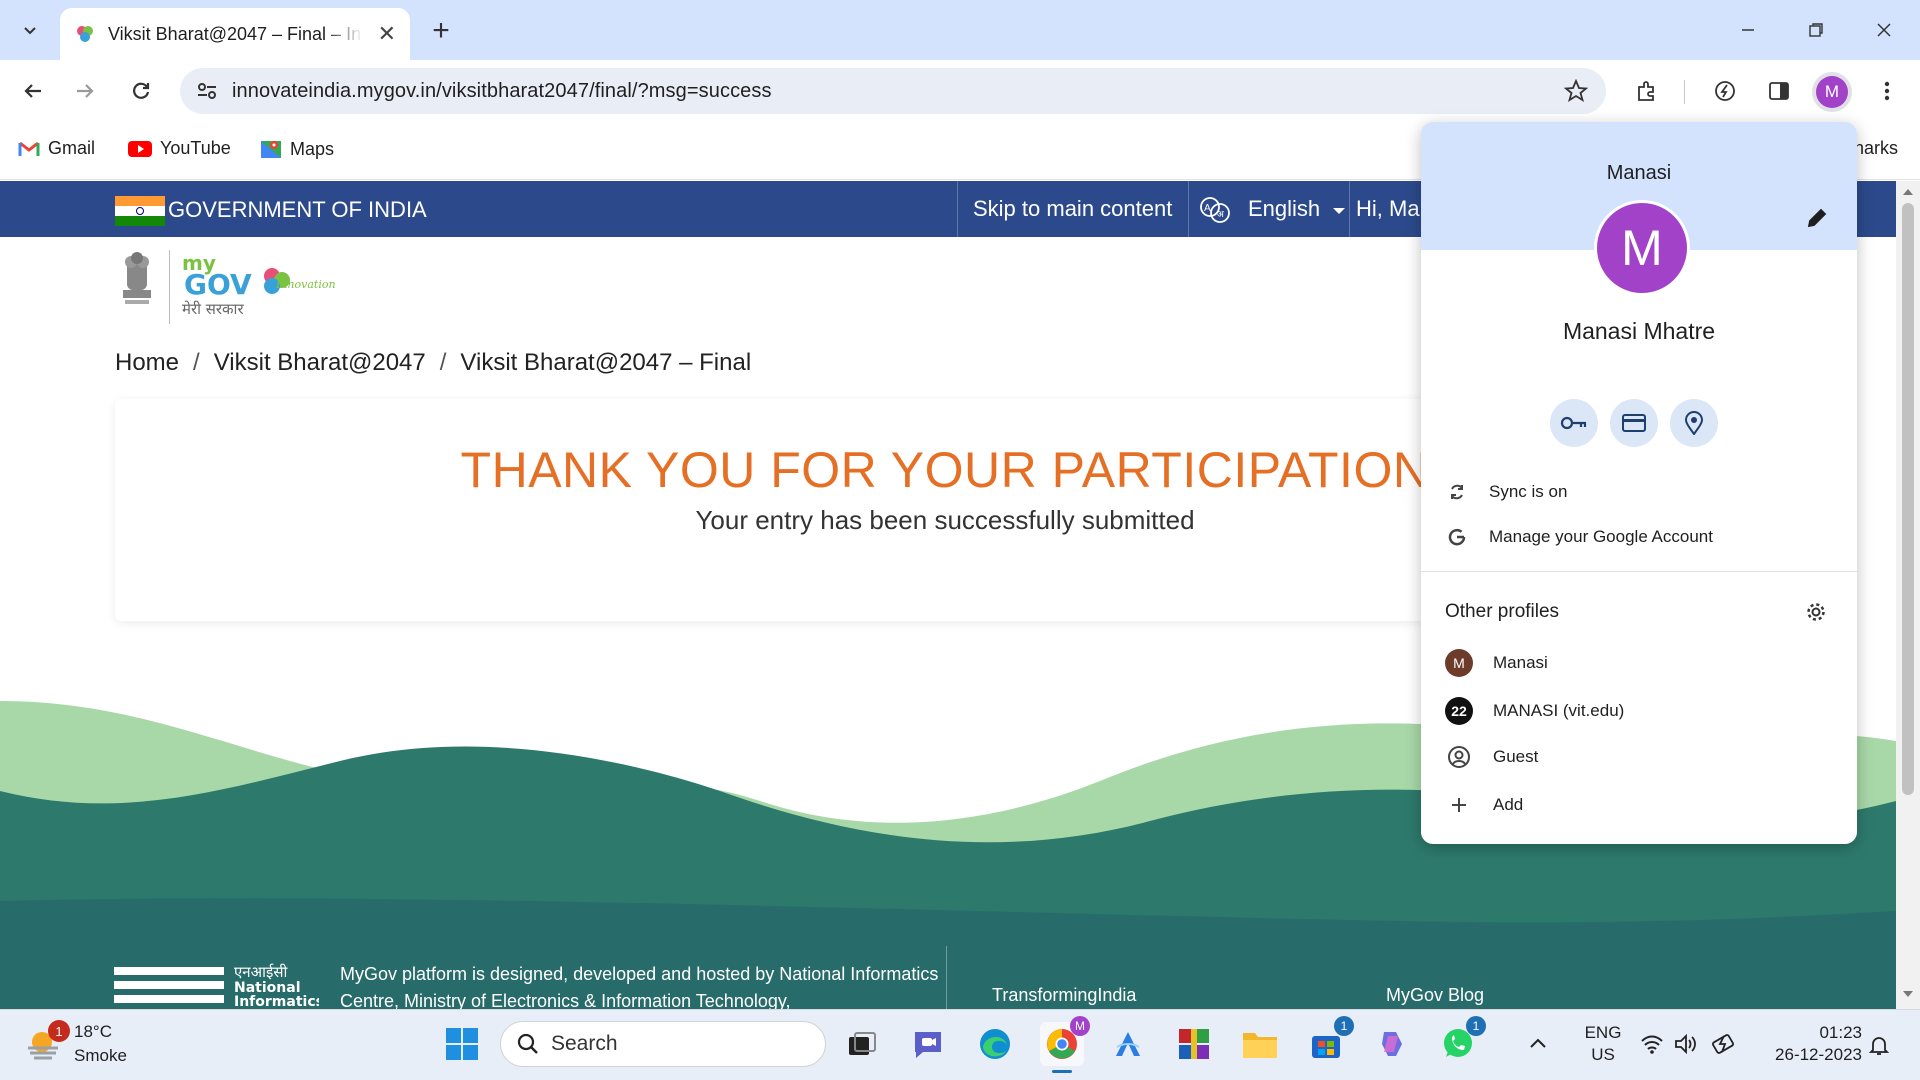 This screenshot has height=1080, width=1920. Describe the element at coordinates (137, 278) in the screenshot. I see `national-emblem-icon` at that location.